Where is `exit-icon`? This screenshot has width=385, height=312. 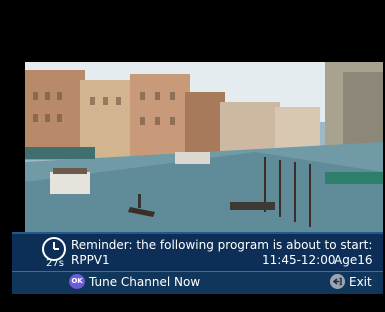 exit-icon is located at coordinates (337, 281).